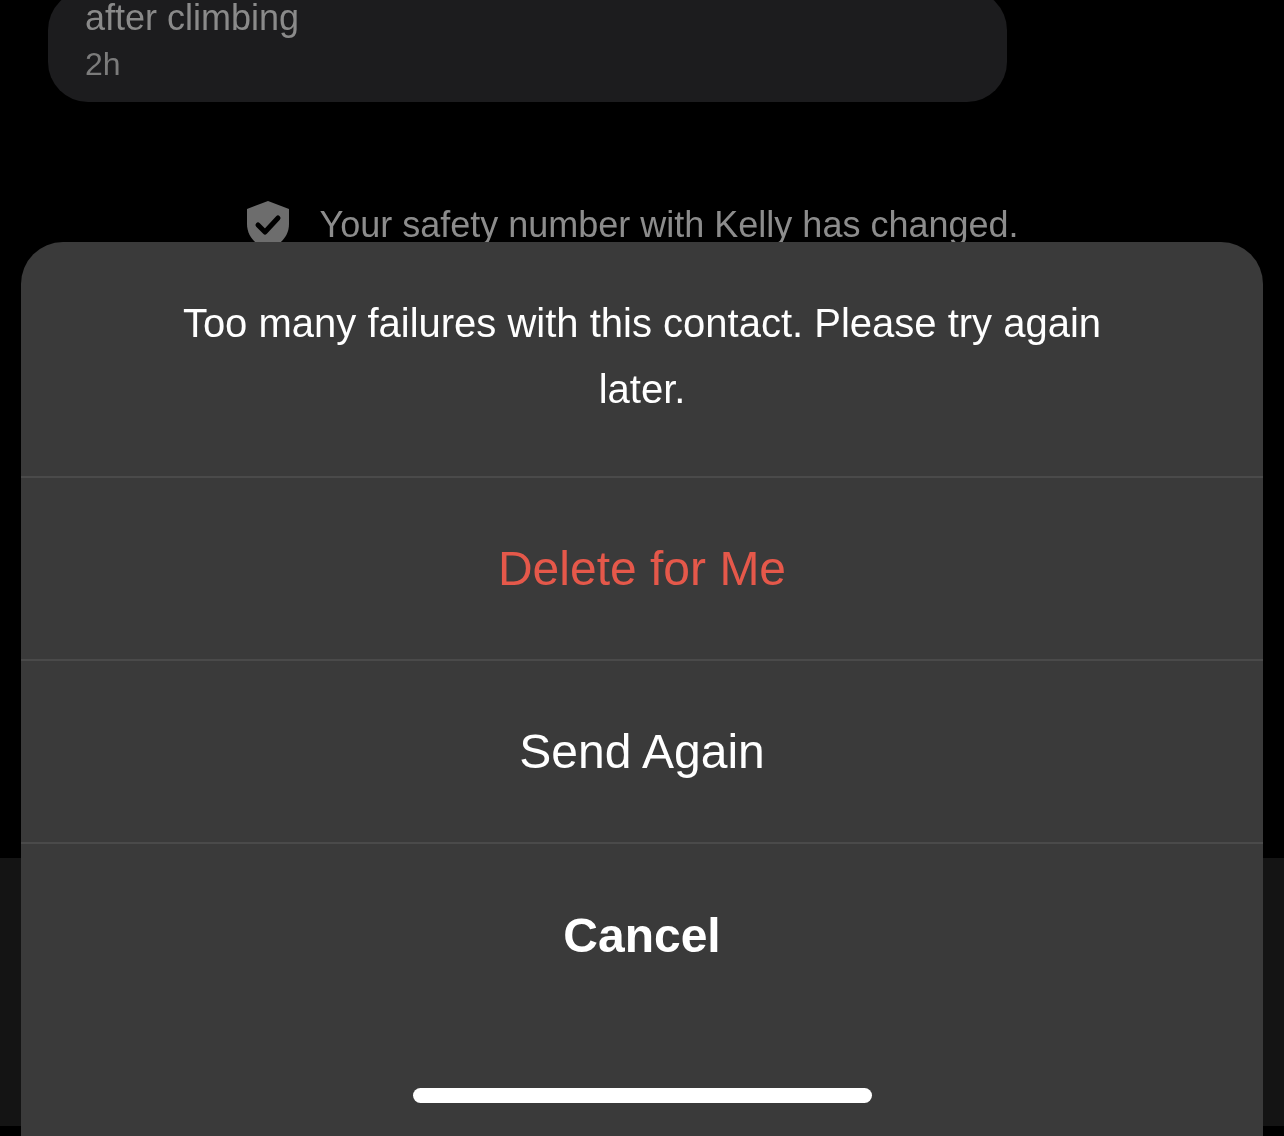 The height and width of the screenshot is (1136, 1284). What do you see at coordinates (103, 64) in the screenshot?
I see `message-time: 2h` at bounding box center [103, 64].